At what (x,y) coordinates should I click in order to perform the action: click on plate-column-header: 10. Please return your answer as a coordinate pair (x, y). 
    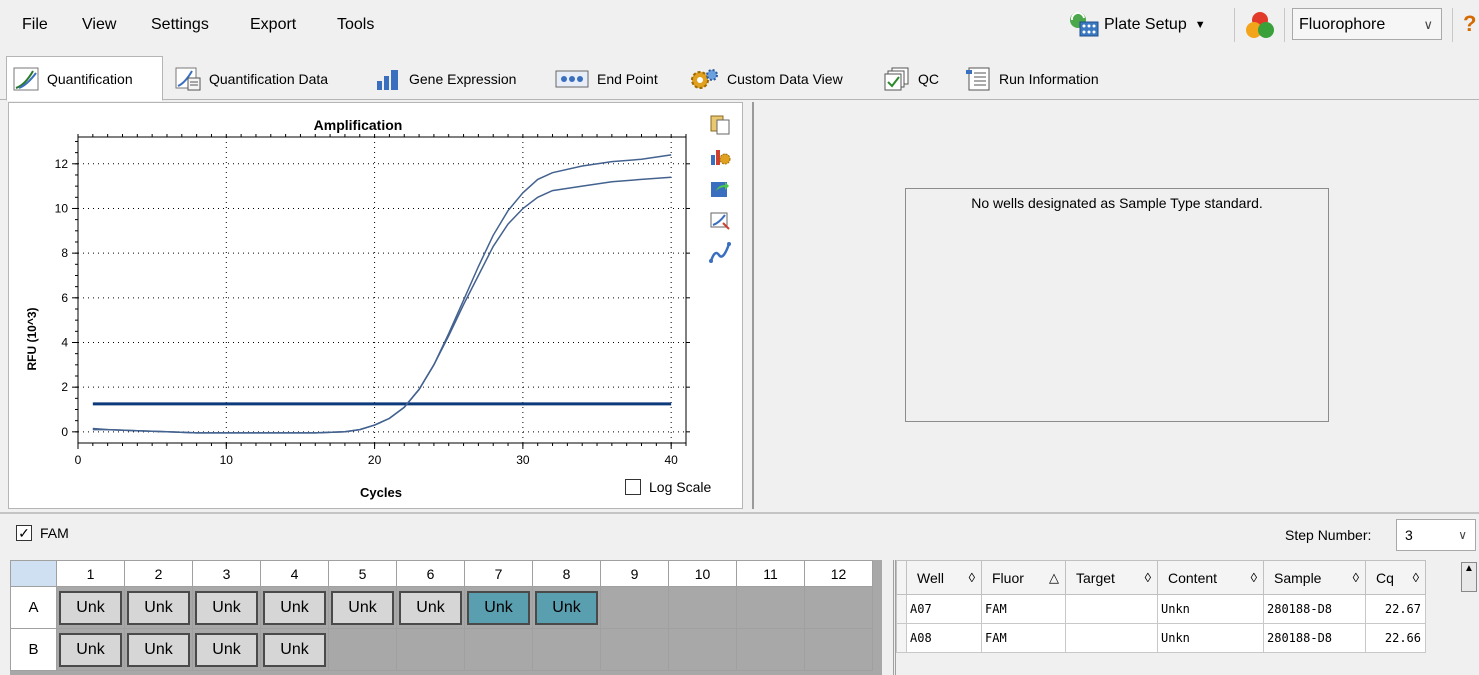
    Looking at the image, I should click on (702, 573).